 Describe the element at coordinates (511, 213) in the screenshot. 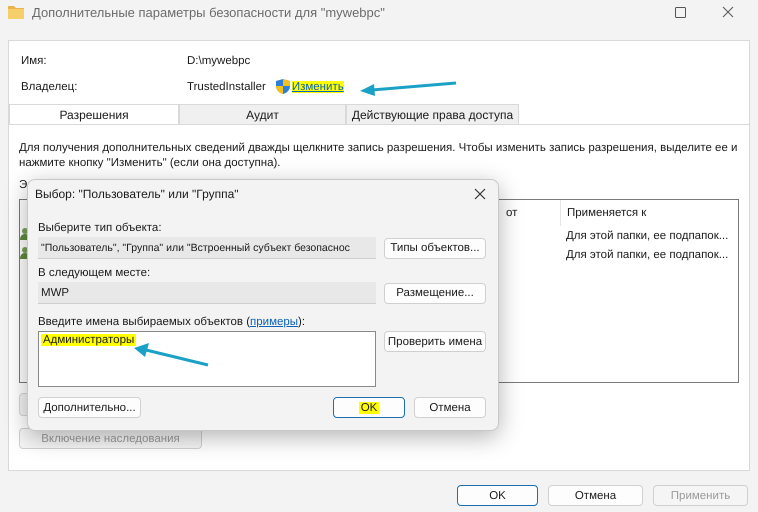

I see `column-header: от` at that location.